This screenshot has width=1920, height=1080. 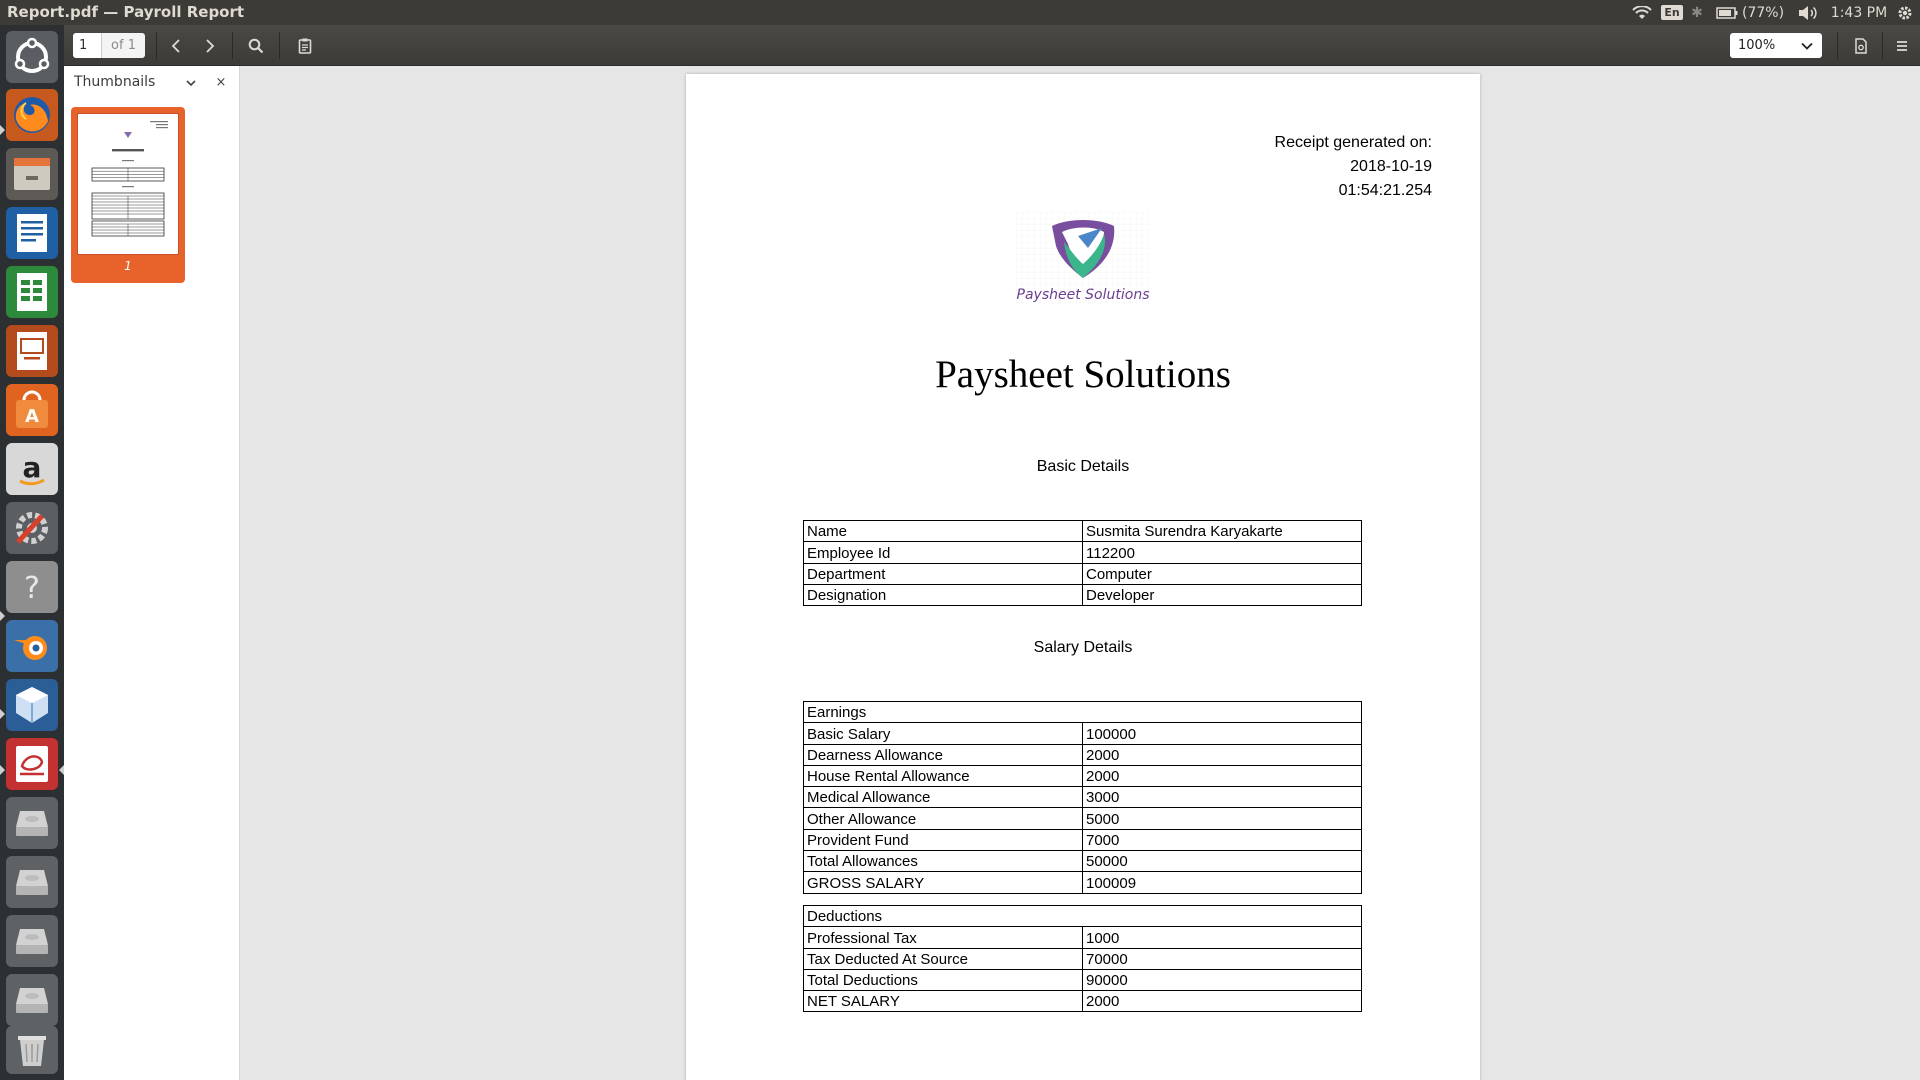 What do you see at coordinates (32, 115) in the screenshot?
I see `firefox-icon` at bounding box center [32, 115].